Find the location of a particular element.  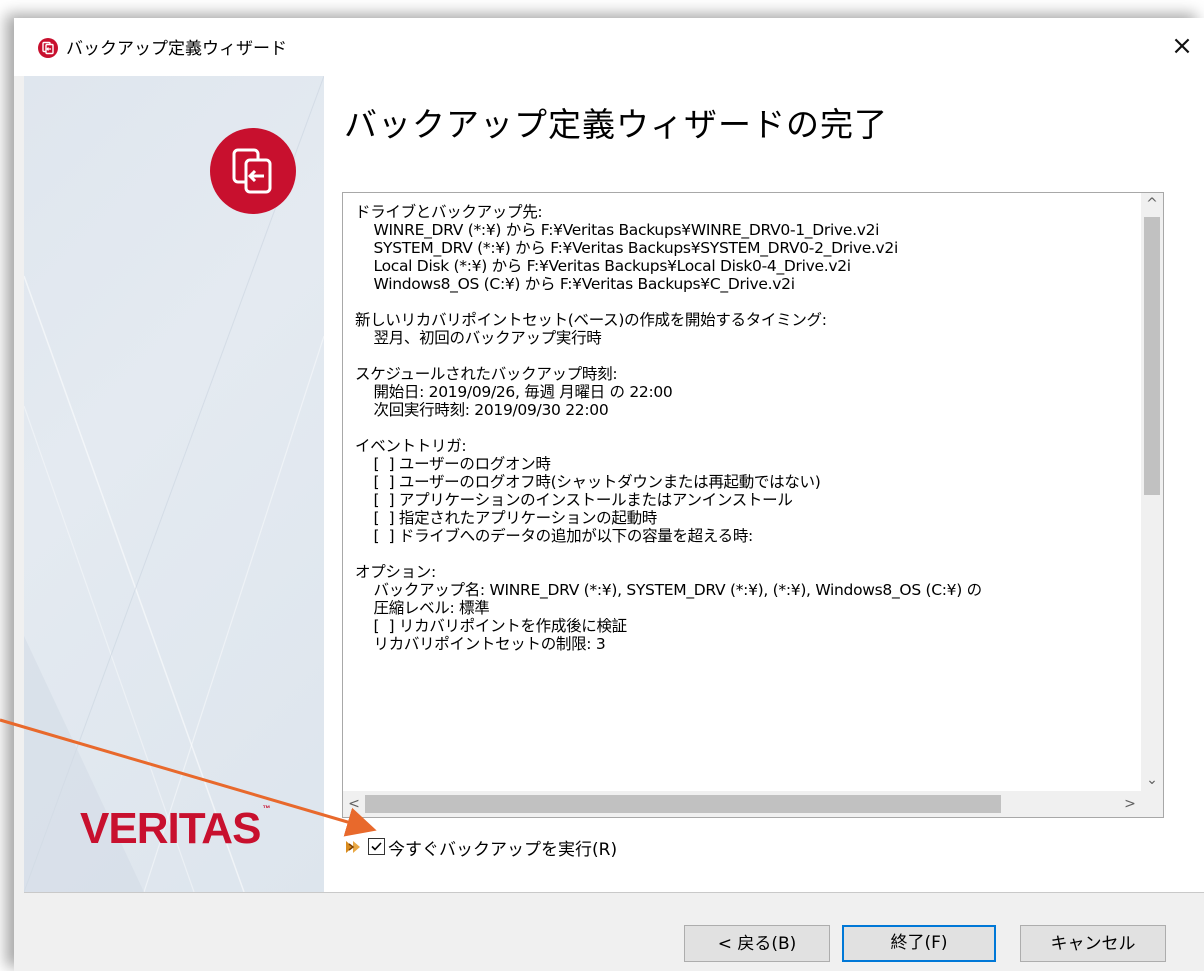

checkmark-icon is located at coordinates (376, 846).